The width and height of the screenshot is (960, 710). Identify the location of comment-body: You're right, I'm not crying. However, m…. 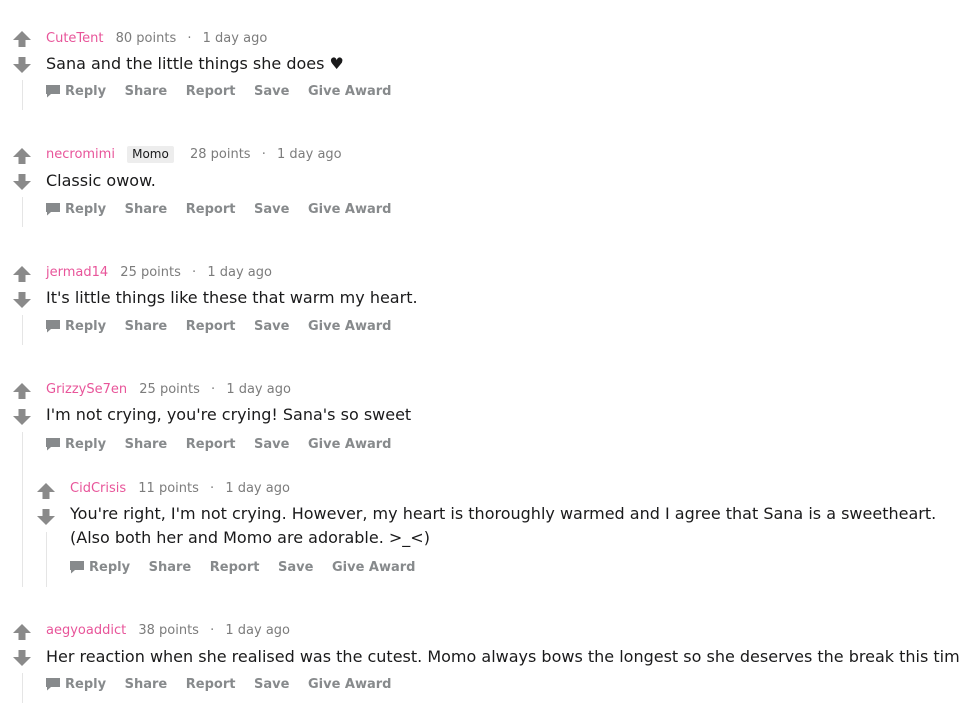
(503, 525).